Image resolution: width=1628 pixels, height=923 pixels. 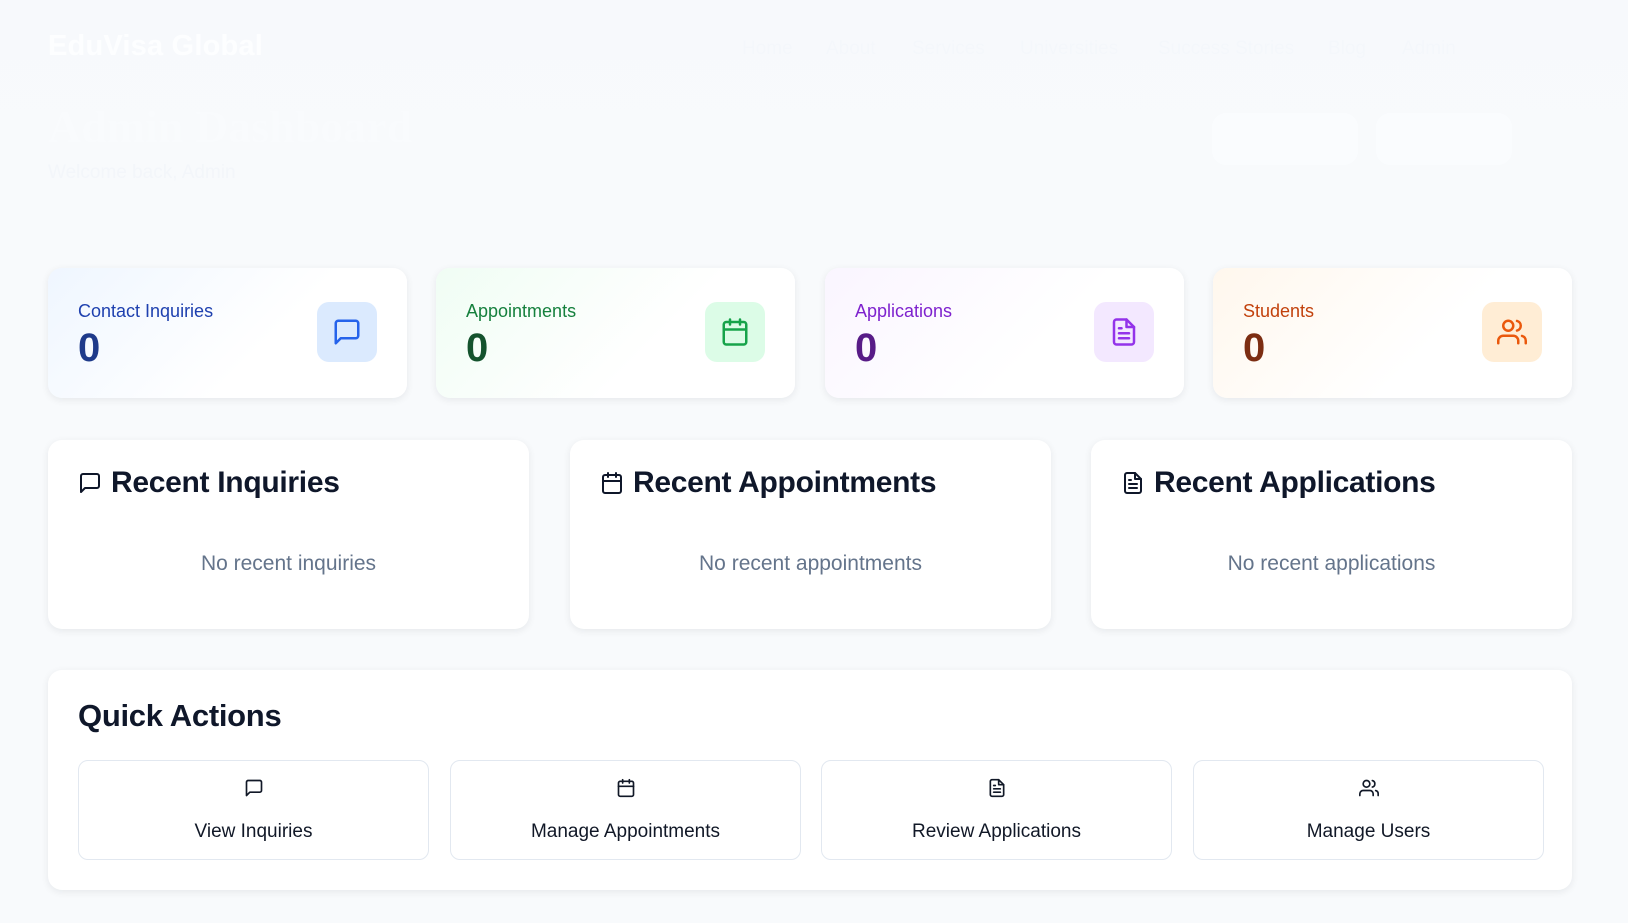 I want to click on stat-card-appointments: Appointments 0, so click(x=615, y=333).